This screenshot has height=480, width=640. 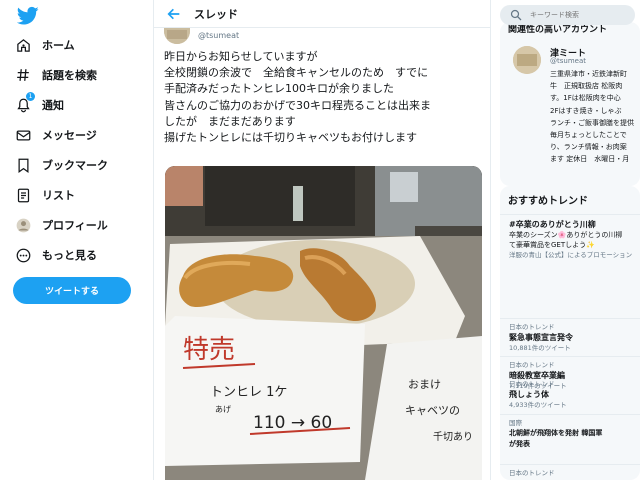 What do you see at coordinates (241, 56) in the screenshot?
I see `tweet-line: 昨日からお知らせしていますが` at bounding box center [241, 56].